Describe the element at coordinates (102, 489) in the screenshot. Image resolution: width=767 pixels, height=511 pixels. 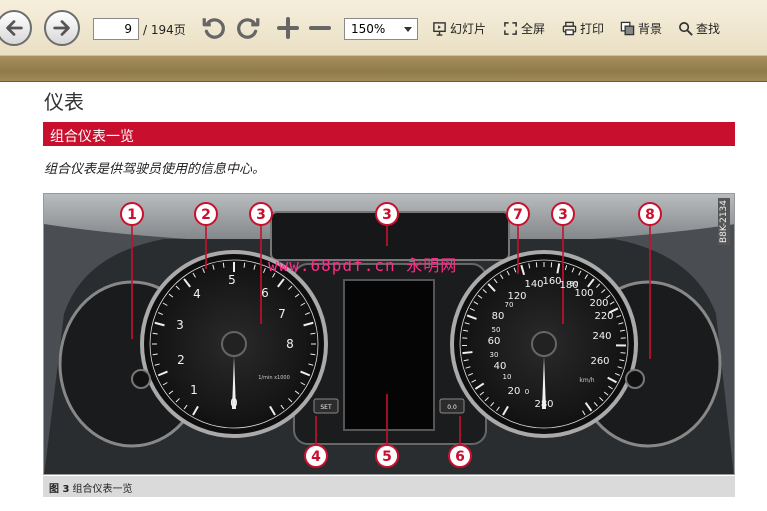
I see `caption-text: 组合仪表一览` at that location.